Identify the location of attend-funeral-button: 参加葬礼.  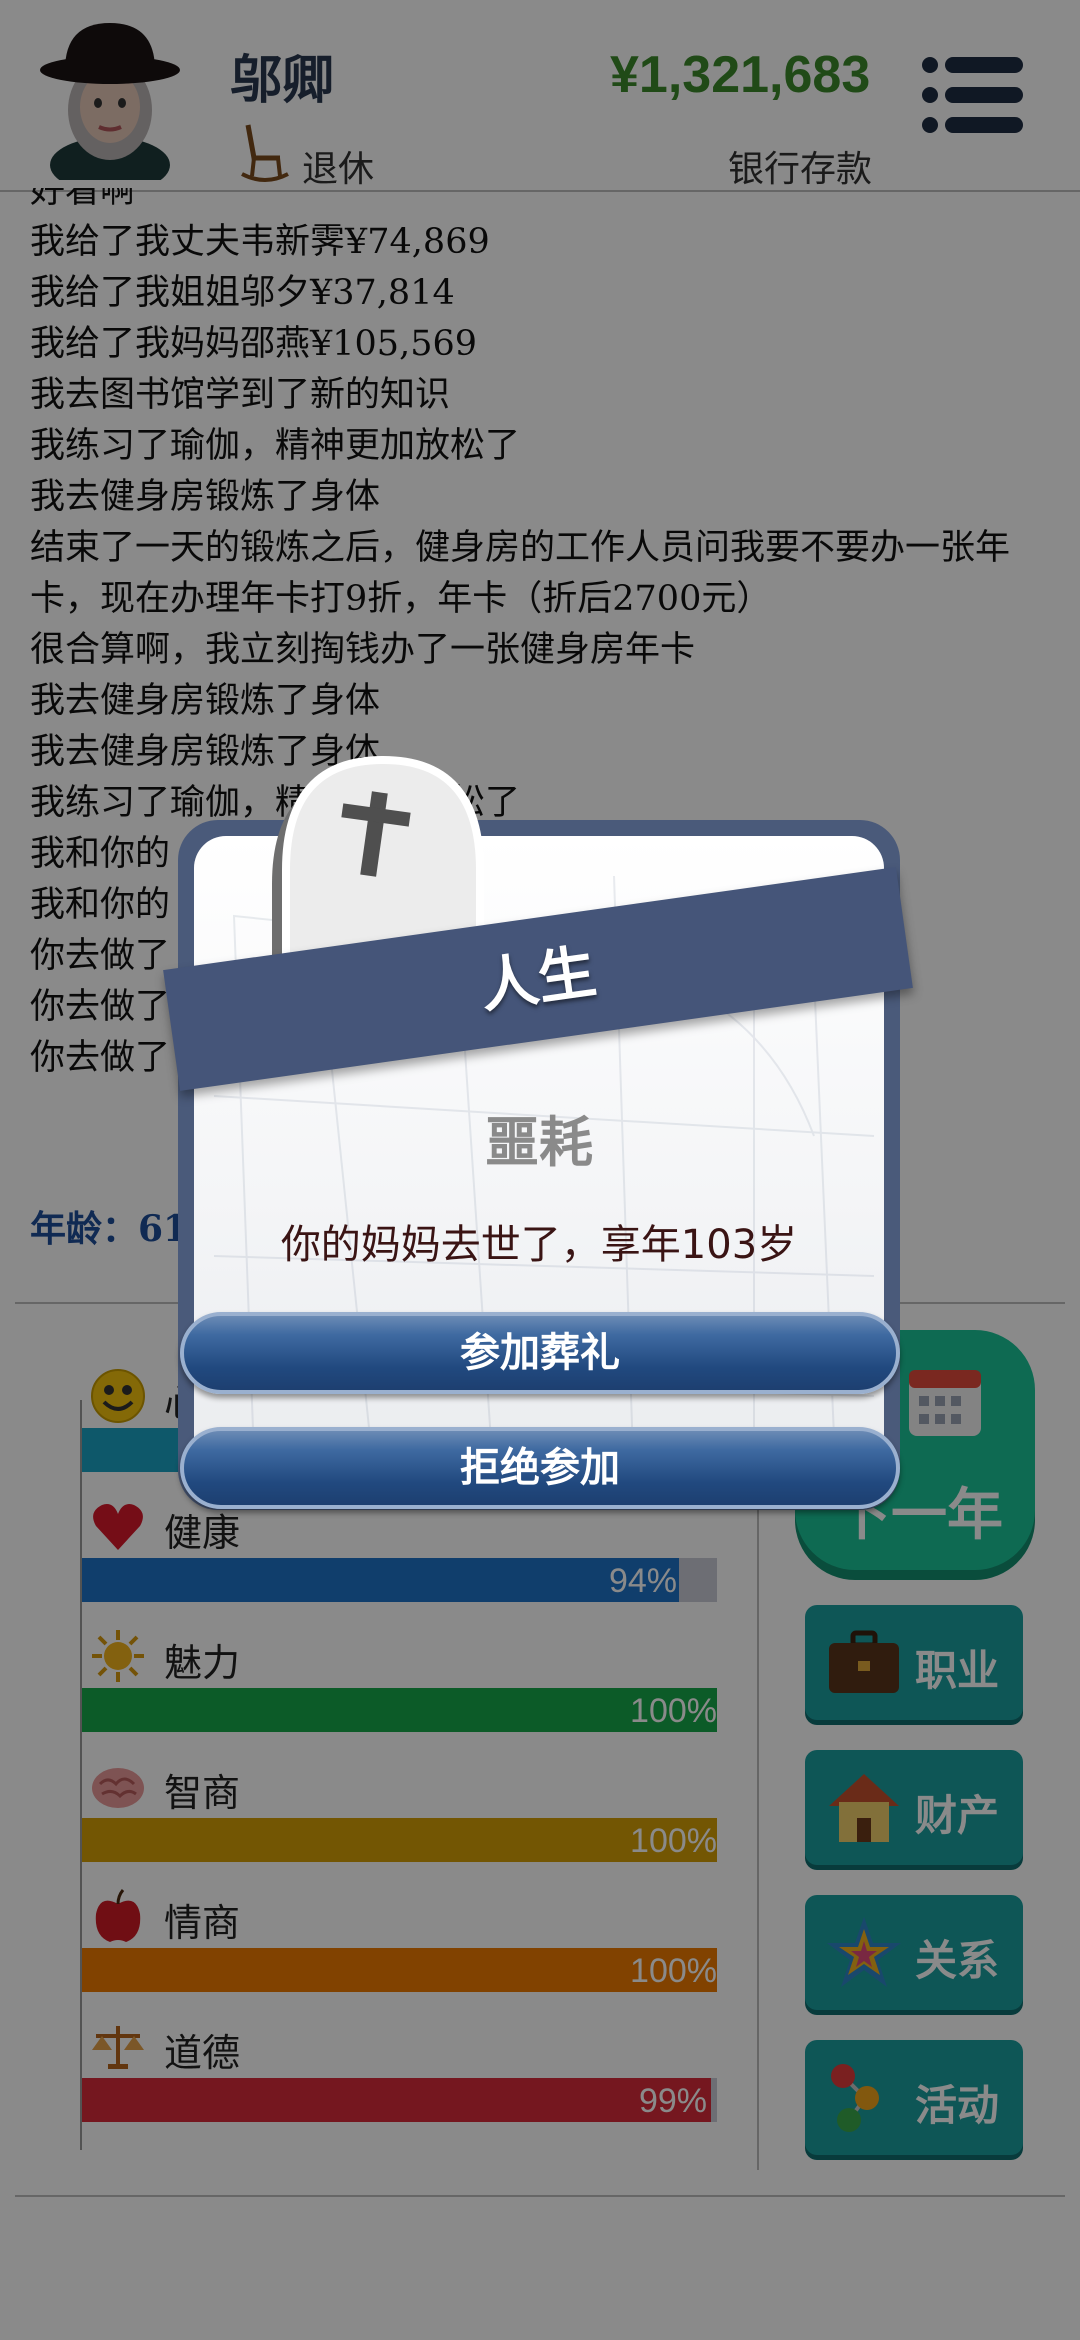
(540, 1353).